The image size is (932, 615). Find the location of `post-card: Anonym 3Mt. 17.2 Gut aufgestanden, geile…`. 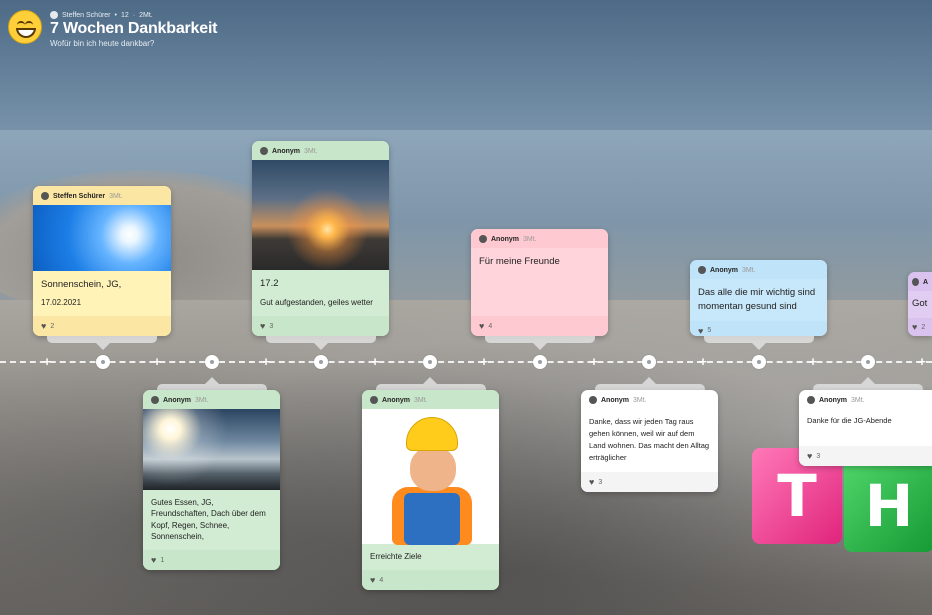

post-card: Anonym 3Mt. 17.2 Gut aufgestanden, geile… is located at coordinates (320, 238).